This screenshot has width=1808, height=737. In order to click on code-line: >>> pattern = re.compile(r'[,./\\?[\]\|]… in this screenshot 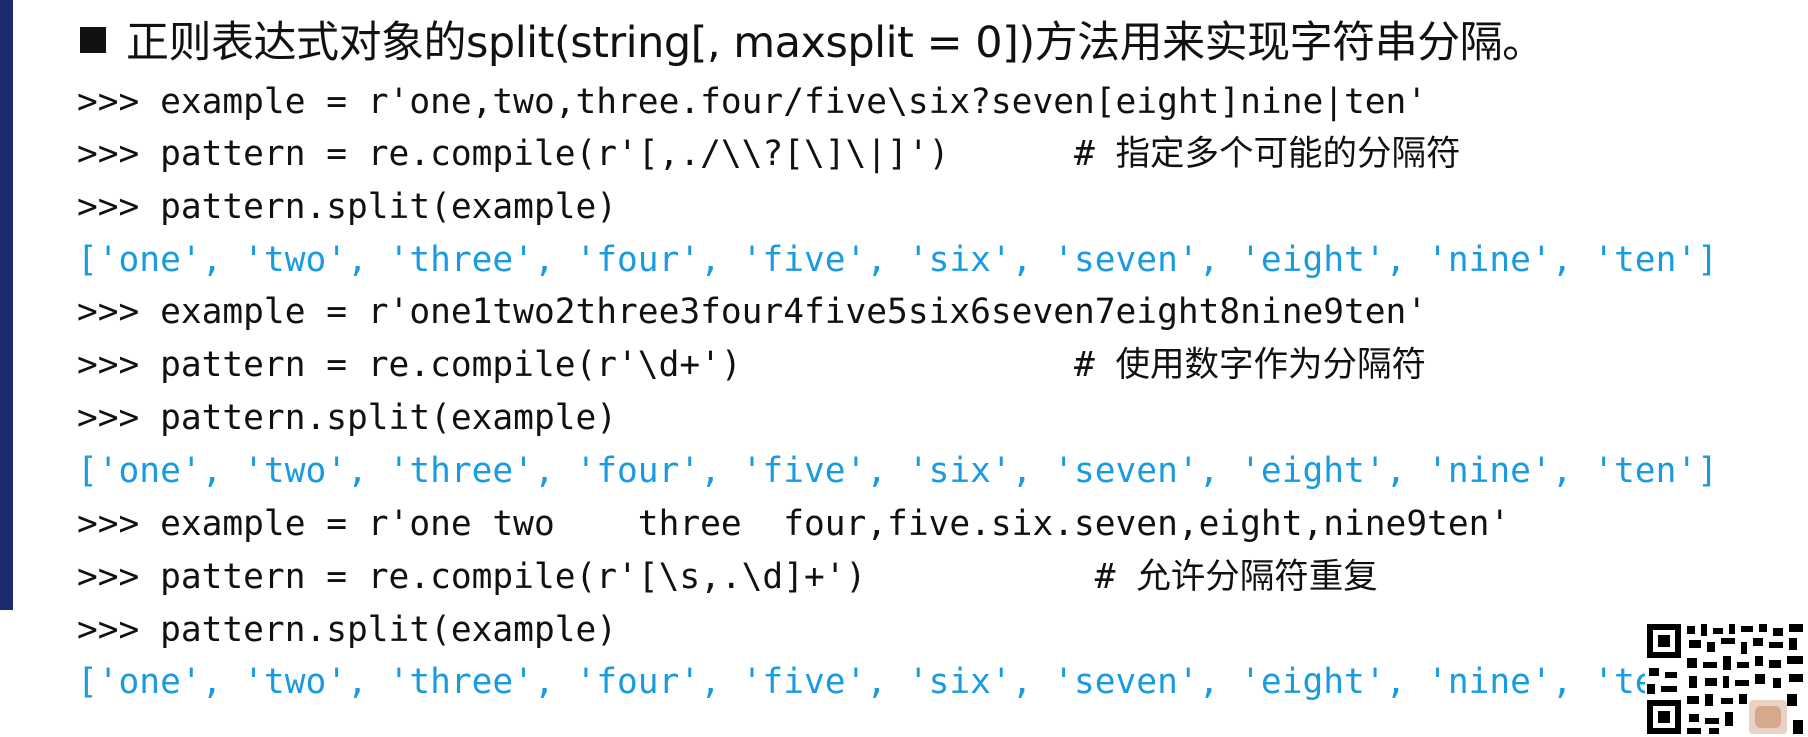, I will do `click(769, 154)`.